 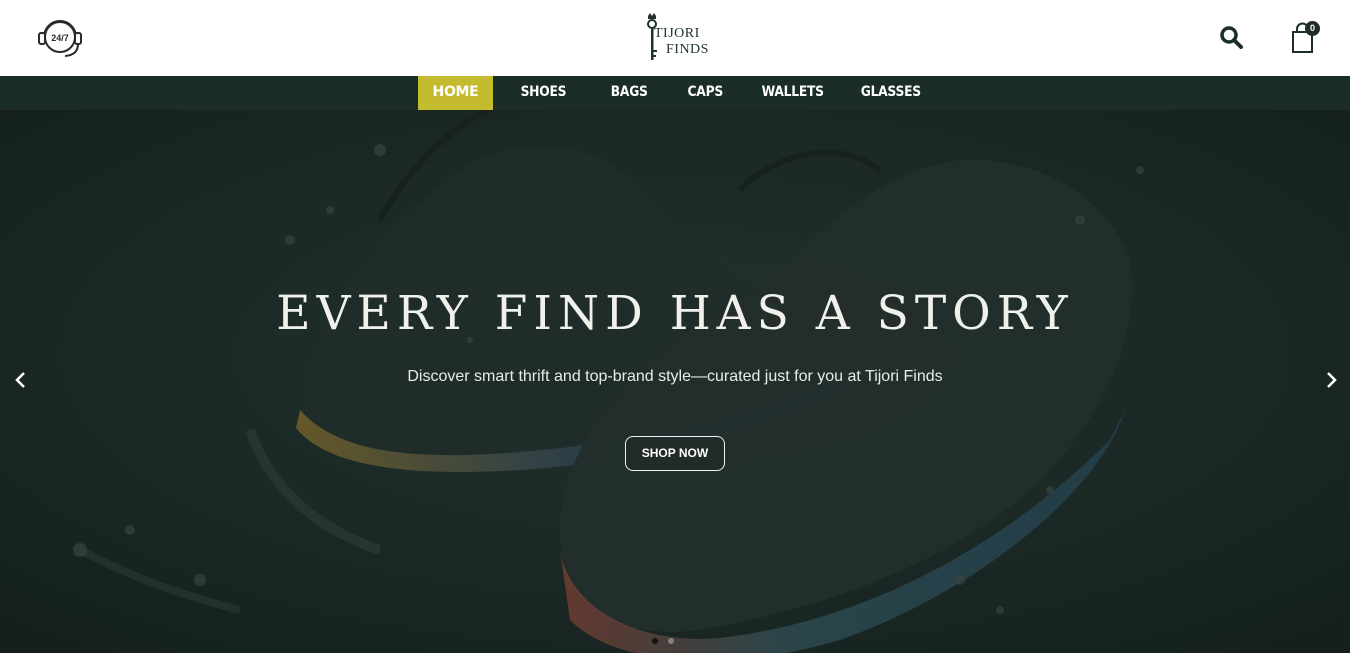 I want to click on cart-count-badge: 0, so click(x=1312, y=28).